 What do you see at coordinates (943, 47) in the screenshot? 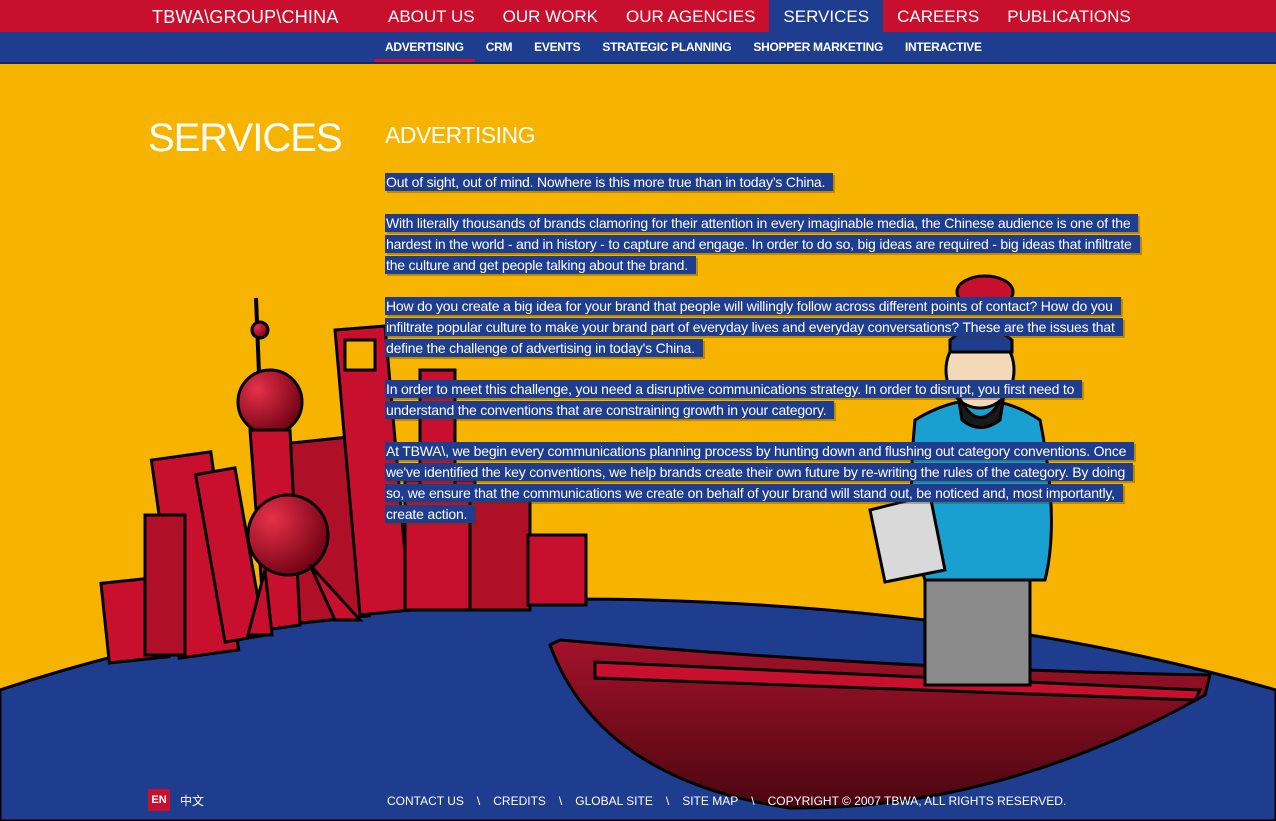
I see `subnav-item-interactive: INTERACTIVE` at bounding box center [943, 47].